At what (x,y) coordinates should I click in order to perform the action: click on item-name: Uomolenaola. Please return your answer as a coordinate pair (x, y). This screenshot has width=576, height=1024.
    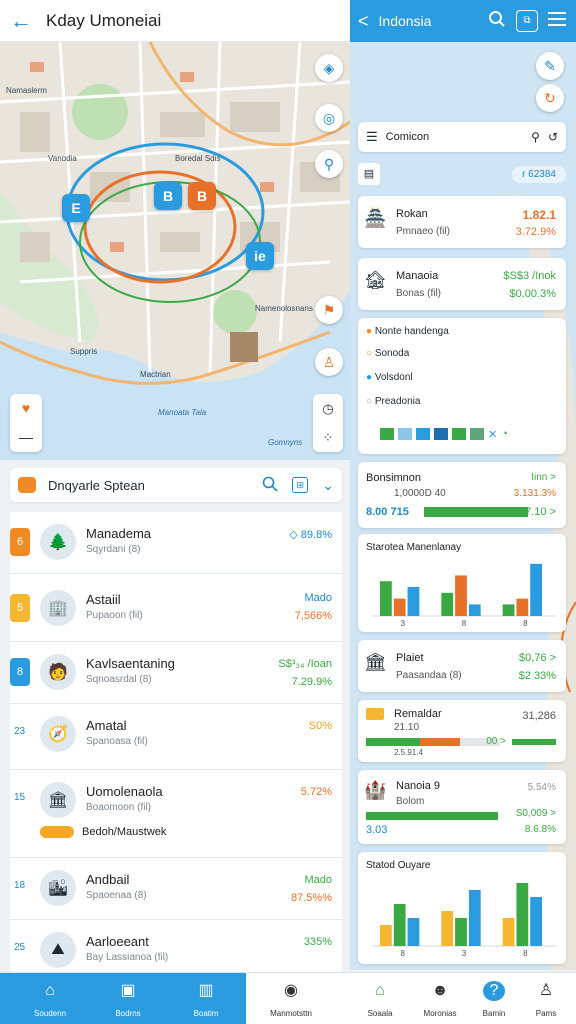
    Looking at the image, I should click on (124, 791).